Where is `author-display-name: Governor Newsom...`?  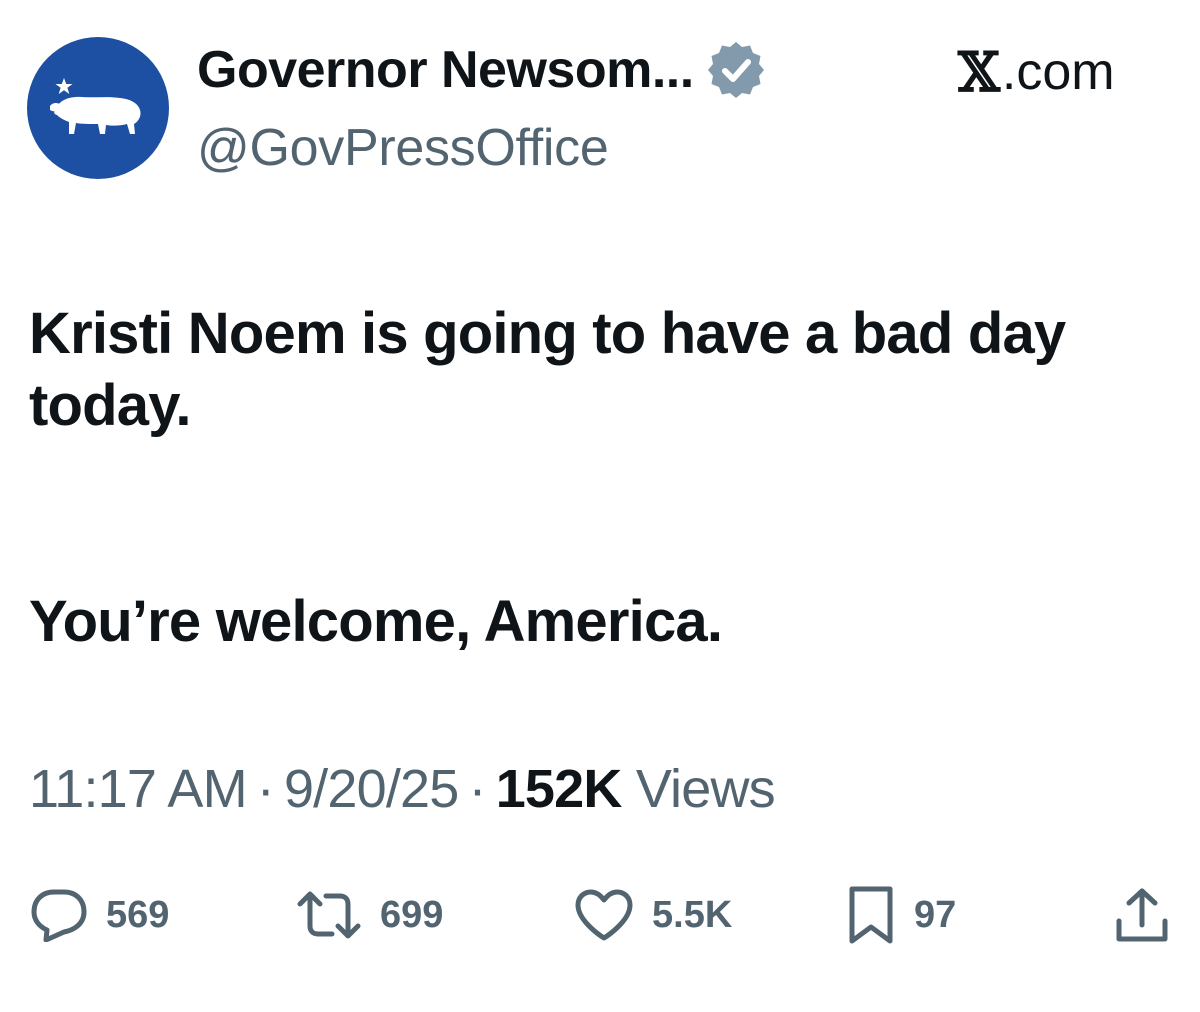
author-display-name: Governor Newsom... is located at coordinates (445, 70).